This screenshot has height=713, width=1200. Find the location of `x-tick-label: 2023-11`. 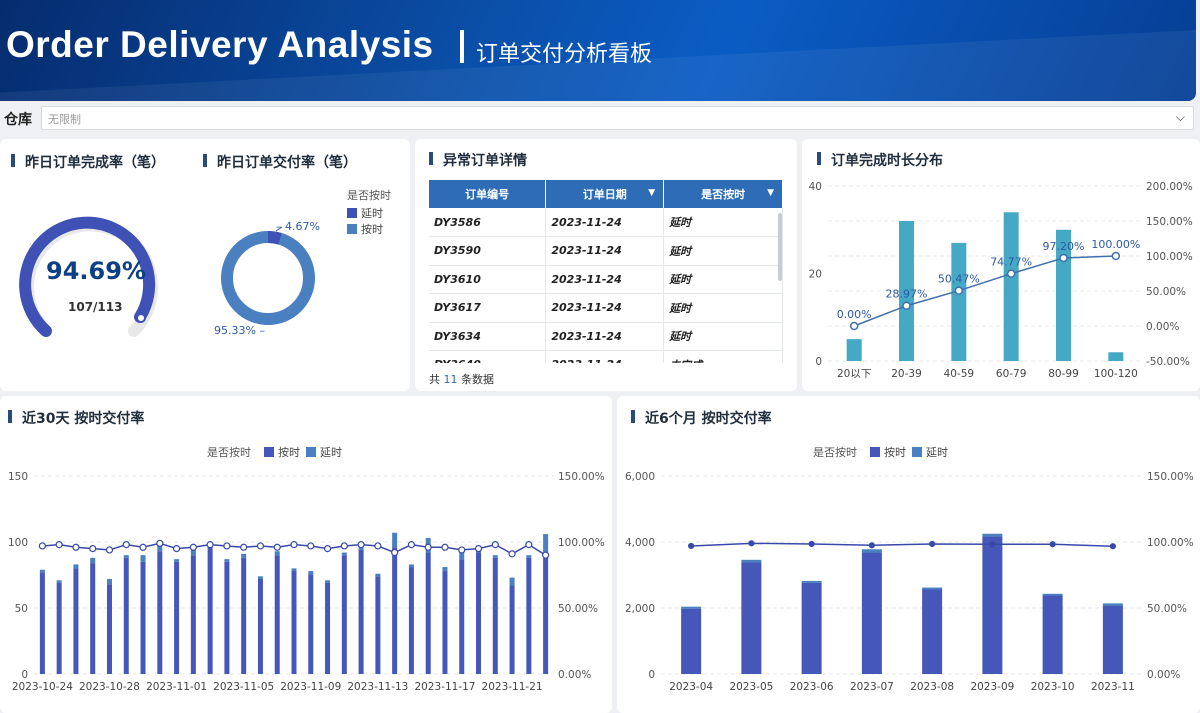

x-tick-label: 2023-11 is located at coordinates (1113, 687).